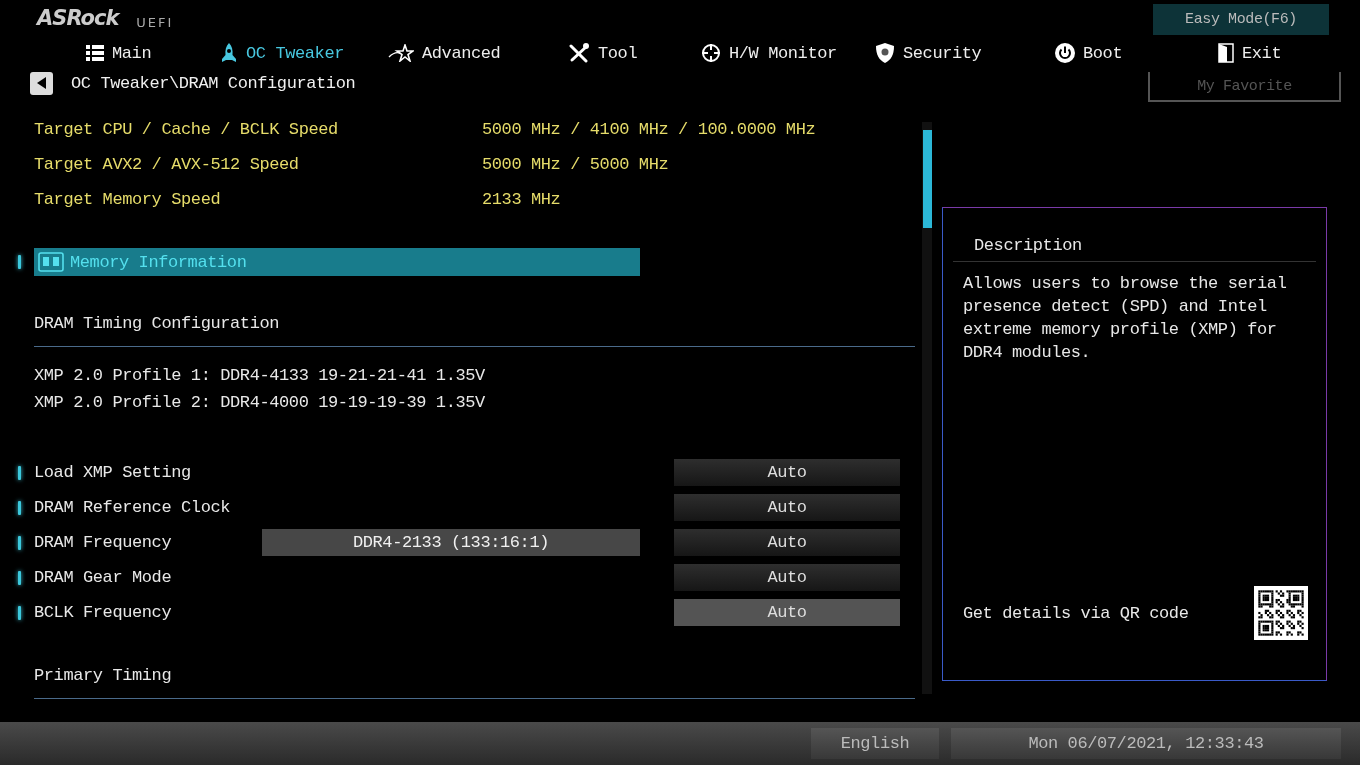 The image size is (1360, 765). What do you see at coordinates (1226, 53) in the screenshot?
I see `door-icon` at bounding box center [1226, 53].